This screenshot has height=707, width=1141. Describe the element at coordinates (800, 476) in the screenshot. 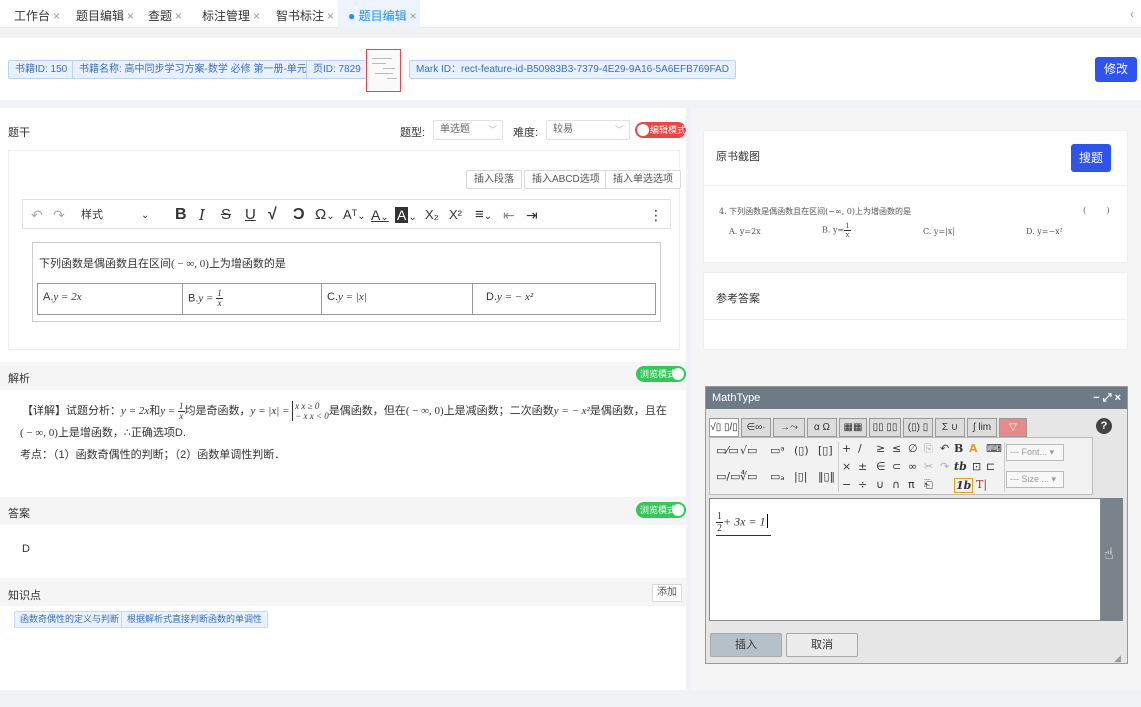

I see `absolute-value-icon: |▯|` at that location.